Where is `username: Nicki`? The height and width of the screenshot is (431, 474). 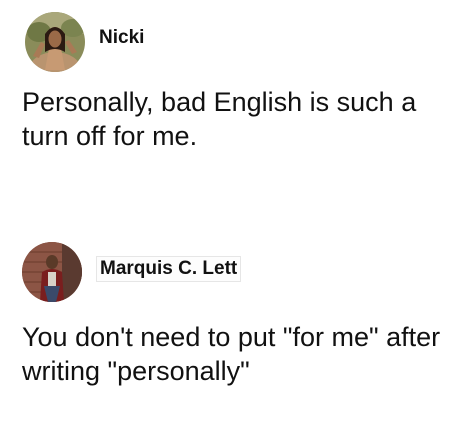 username: Nicki is located at coordinates (121, 38).